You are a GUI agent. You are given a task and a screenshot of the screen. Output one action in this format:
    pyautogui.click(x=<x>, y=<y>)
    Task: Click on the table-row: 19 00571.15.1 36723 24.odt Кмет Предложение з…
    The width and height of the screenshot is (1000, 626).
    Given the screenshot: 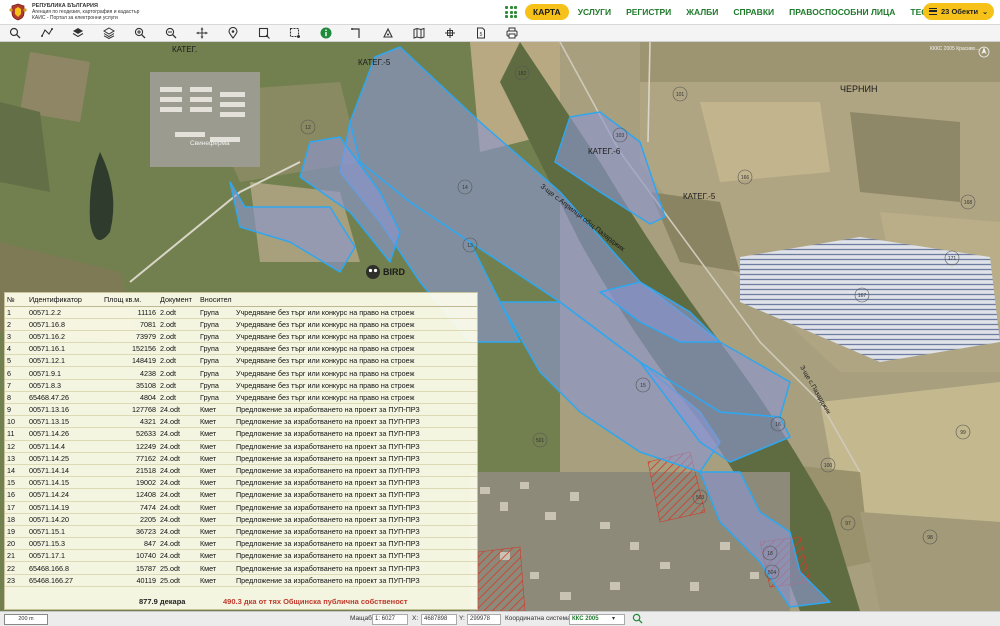 What is the action you would take?
    pyautogui.click(x=241, y=532)
    